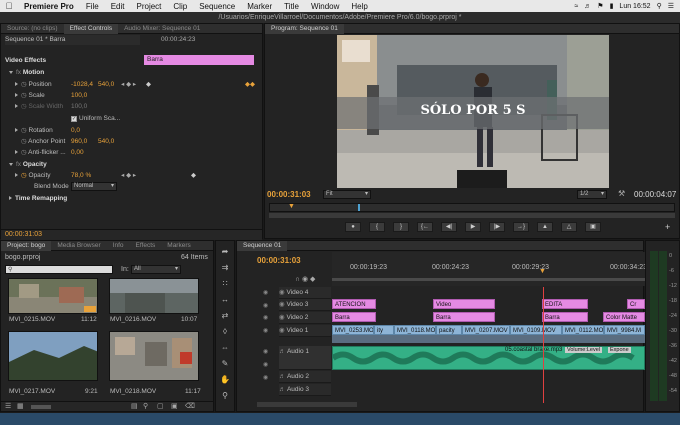 The width and height of the screenshot is (680, 425). Describe the element at coordinates (612, 6) in the screenshot. I see `battery-icon: ▮` at that location.